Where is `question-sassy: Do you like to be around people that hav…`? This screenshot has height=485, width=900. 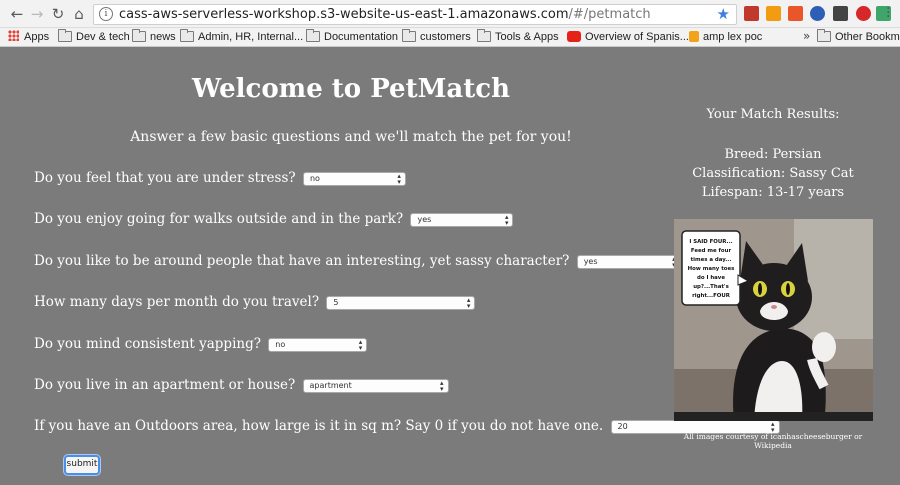 question-sassy: Do you like to be around people that hav… is located at coordinates (357, 261).